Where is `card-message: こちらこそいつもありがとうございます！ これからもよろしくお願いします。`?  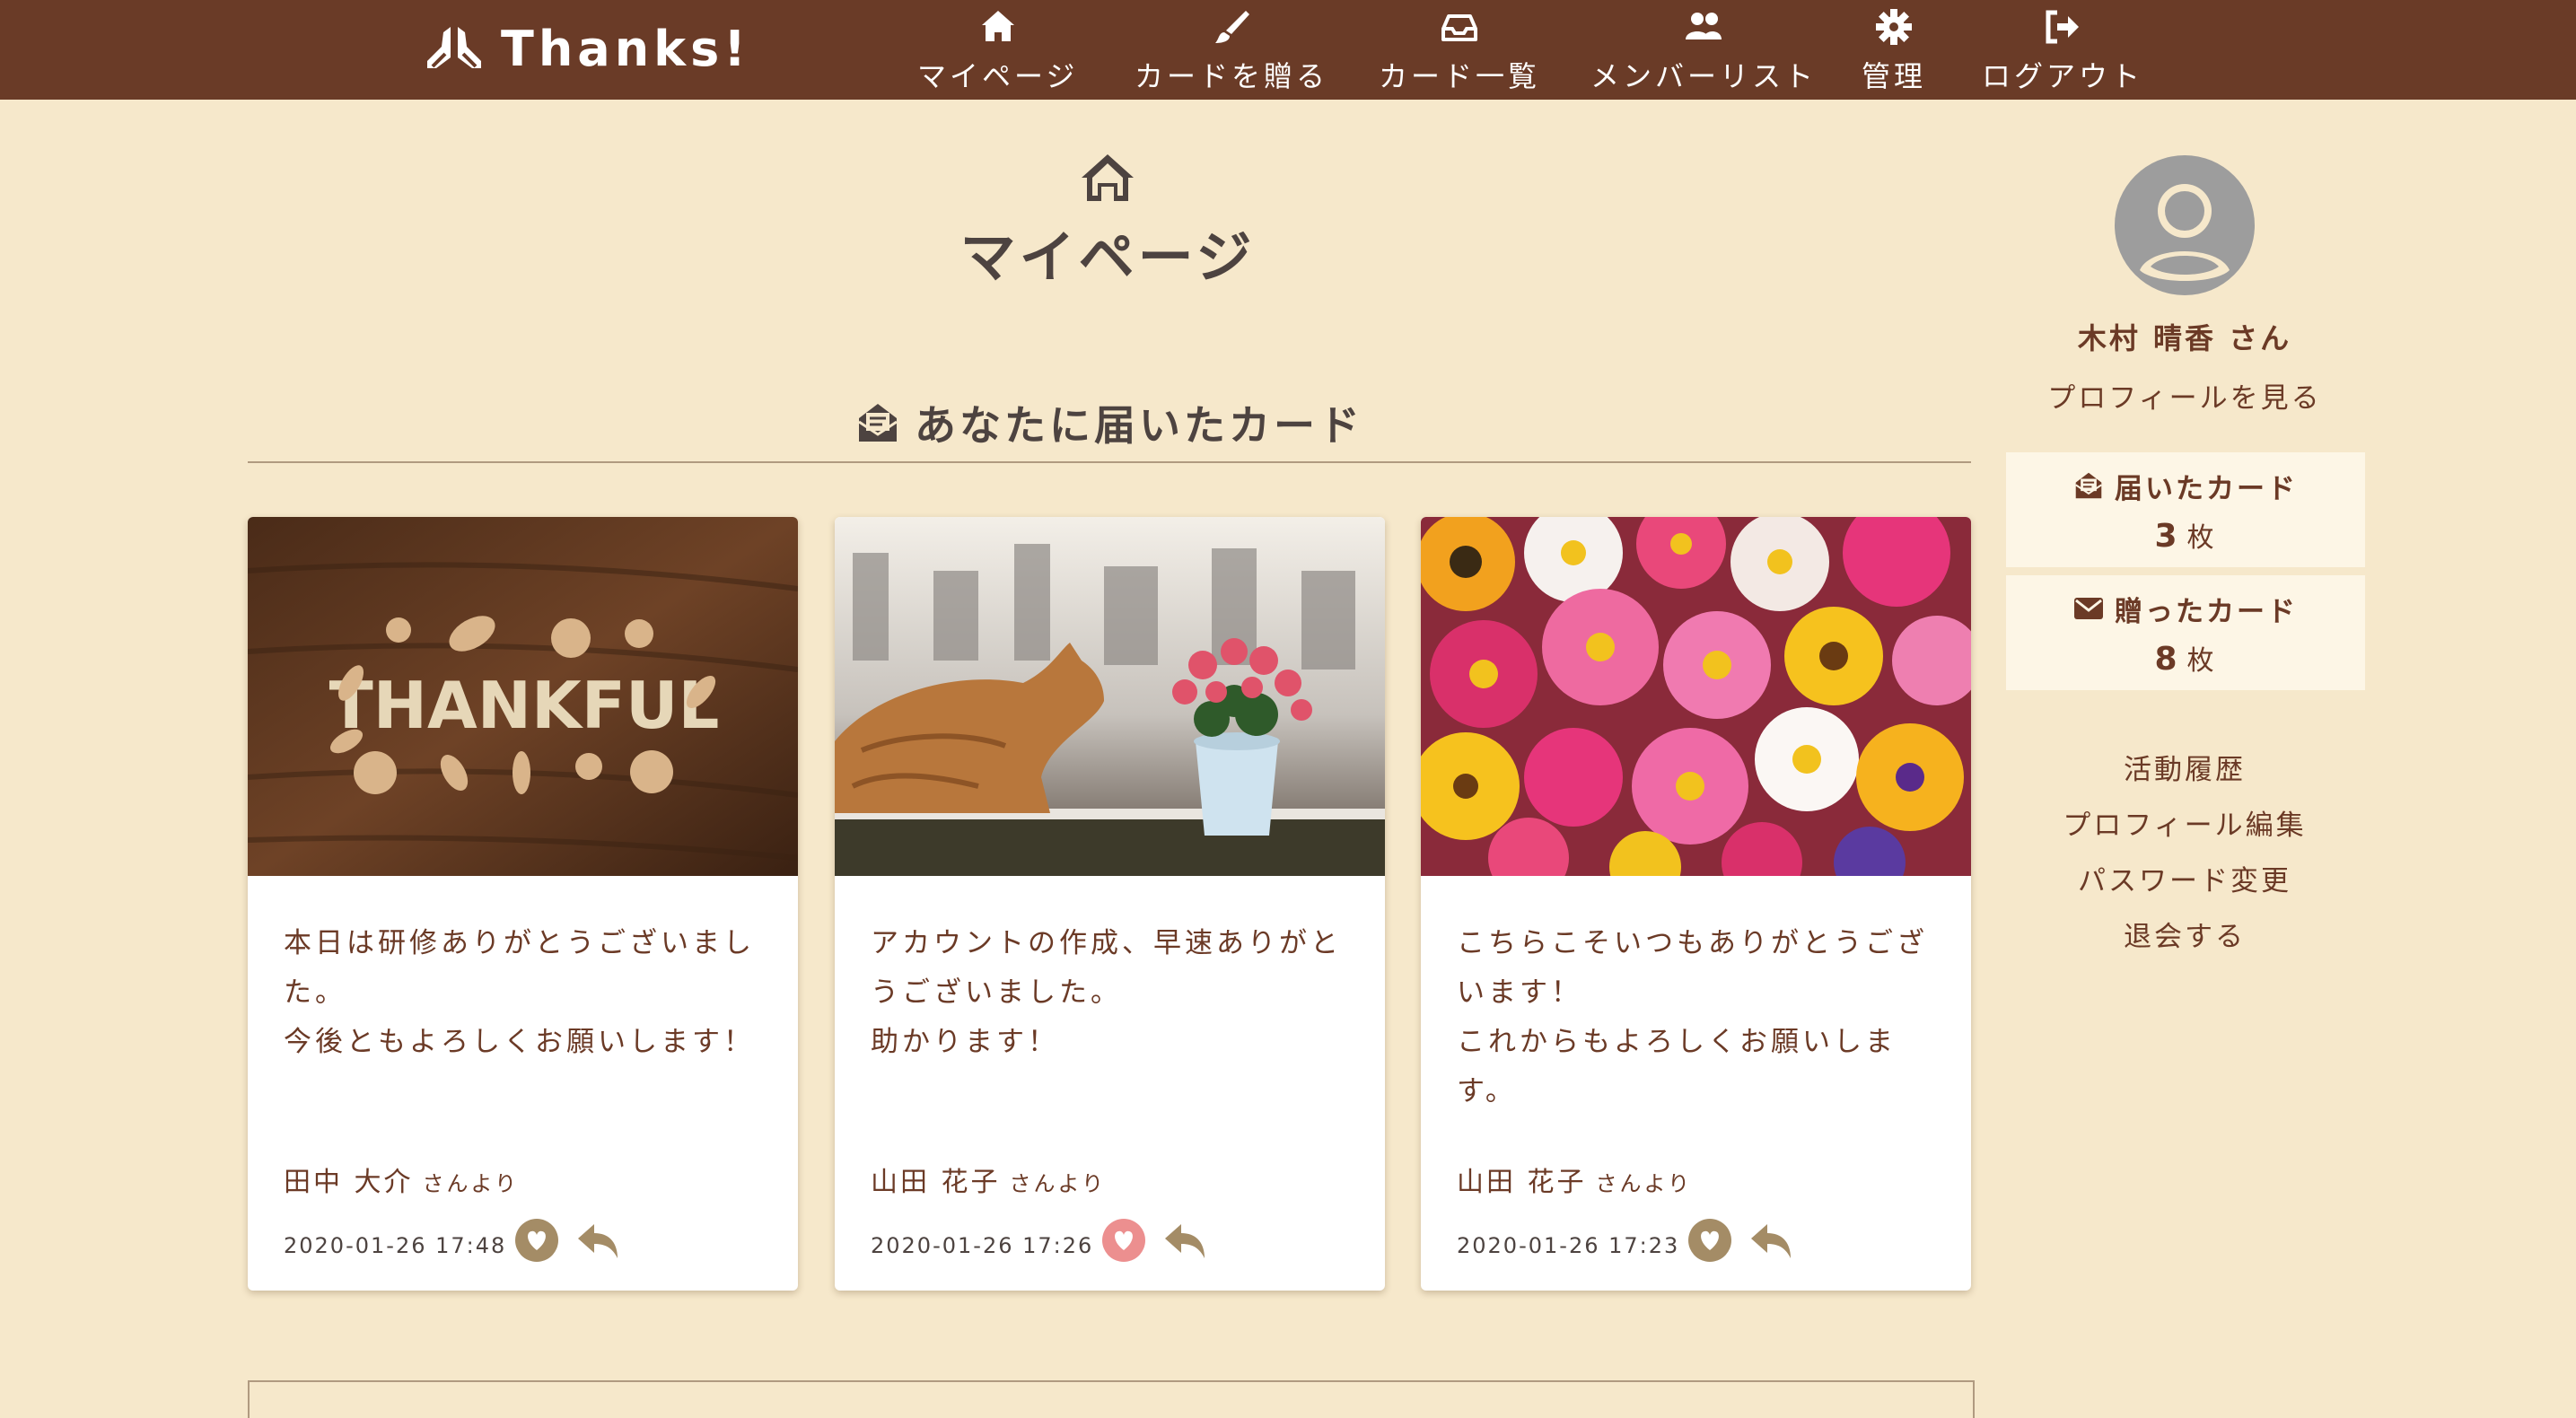 card-message: こちらこそいつもありがとうございます！ これからもよろしくお願いします。 is located at coordinates (1692, 1017).